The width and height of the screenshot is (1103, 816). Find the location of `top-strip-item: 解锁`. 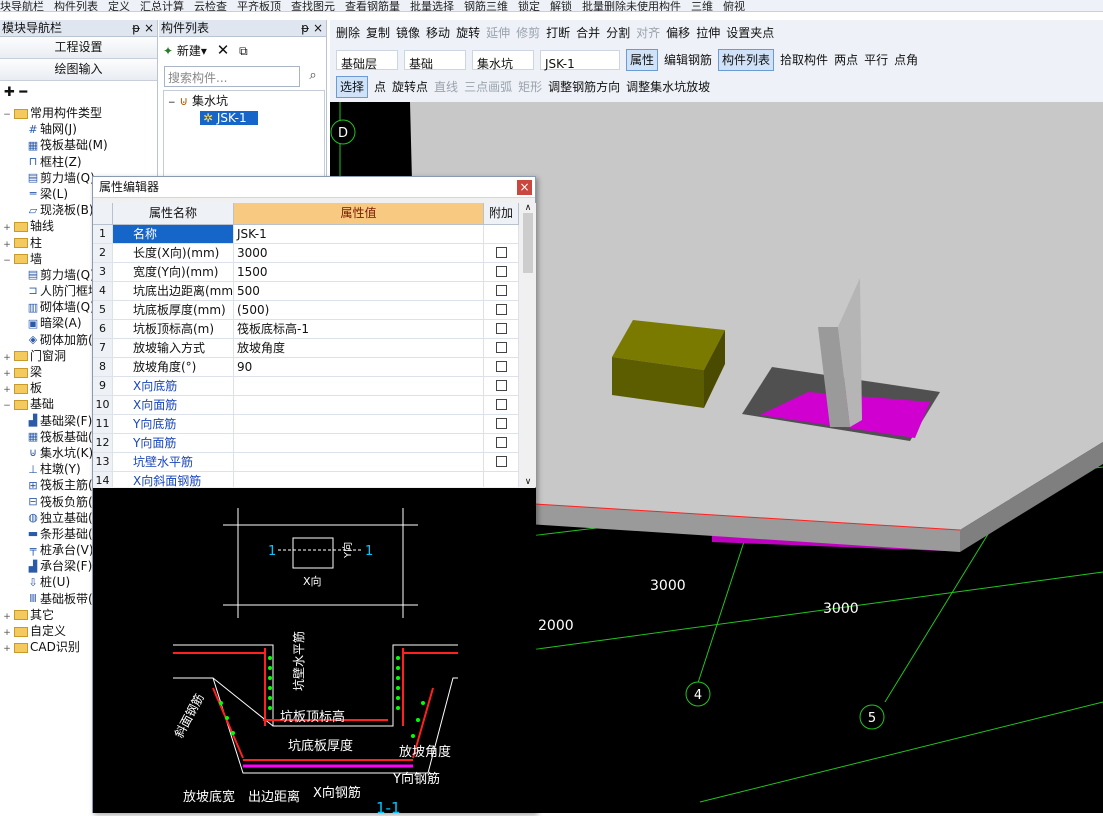

top-strip-item: 解锁 is located at coordinates (561, 6).